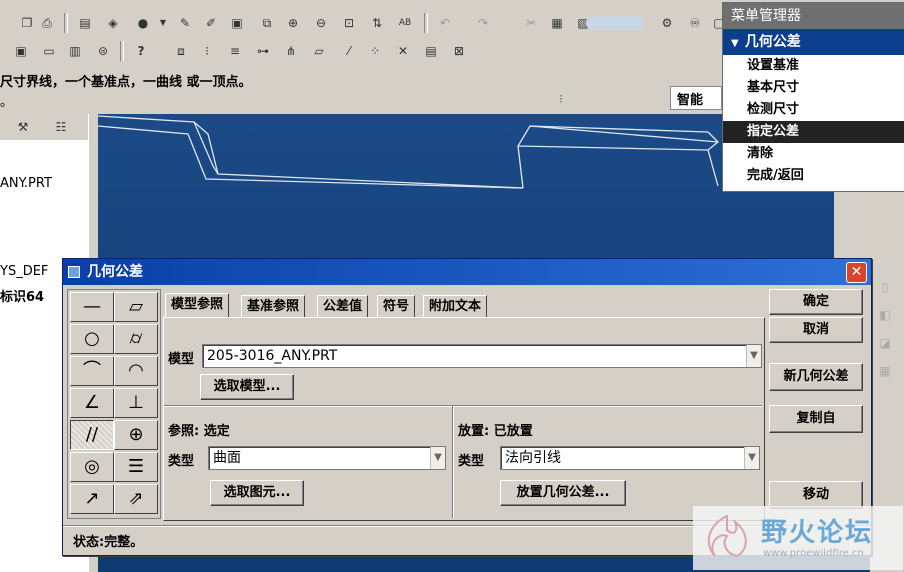 The width and height of the screenshot is (904, 572). I want to click on placement-type-select: 法向引线 ▼, so click(630, 458).